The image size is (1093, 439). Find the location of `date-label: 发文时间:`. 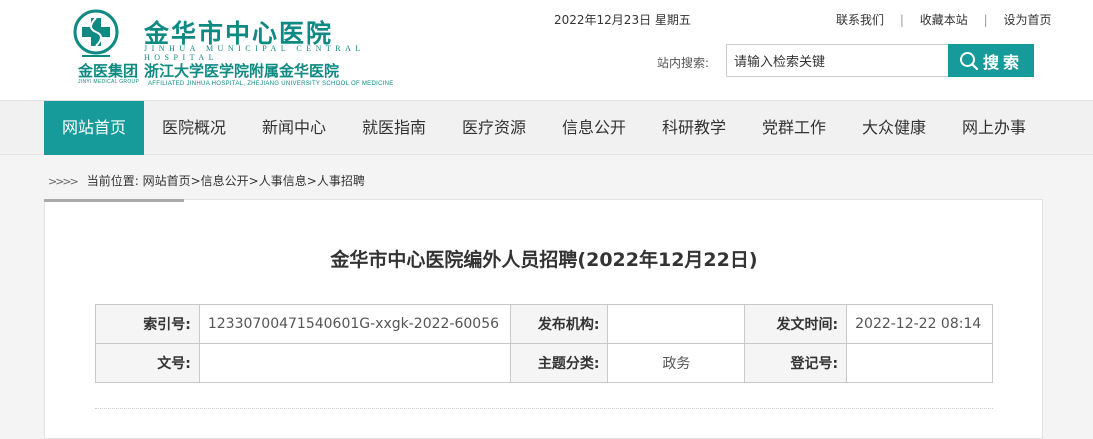

date-label: 发文时间: is located at coordinates (796, 324).